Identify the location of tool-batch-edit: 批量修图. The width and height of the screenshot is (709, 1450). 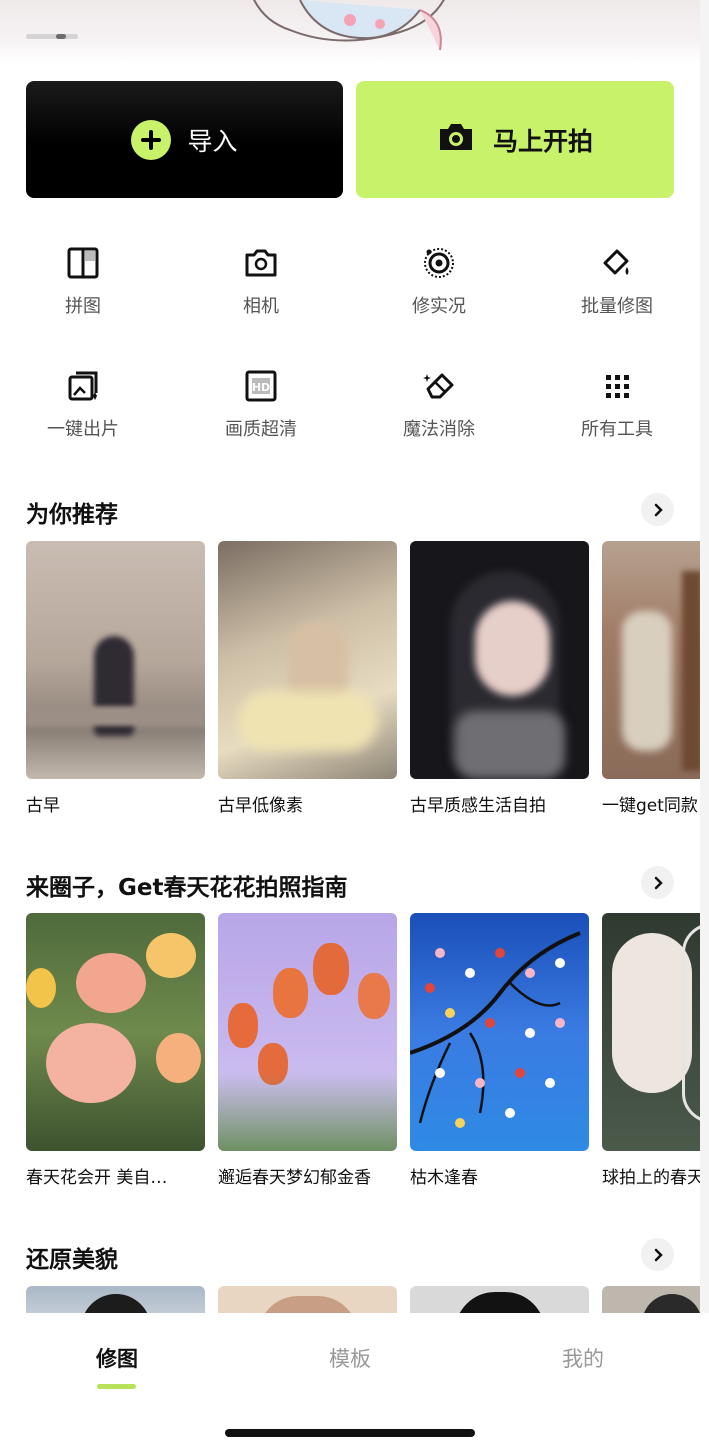
(617, 296).